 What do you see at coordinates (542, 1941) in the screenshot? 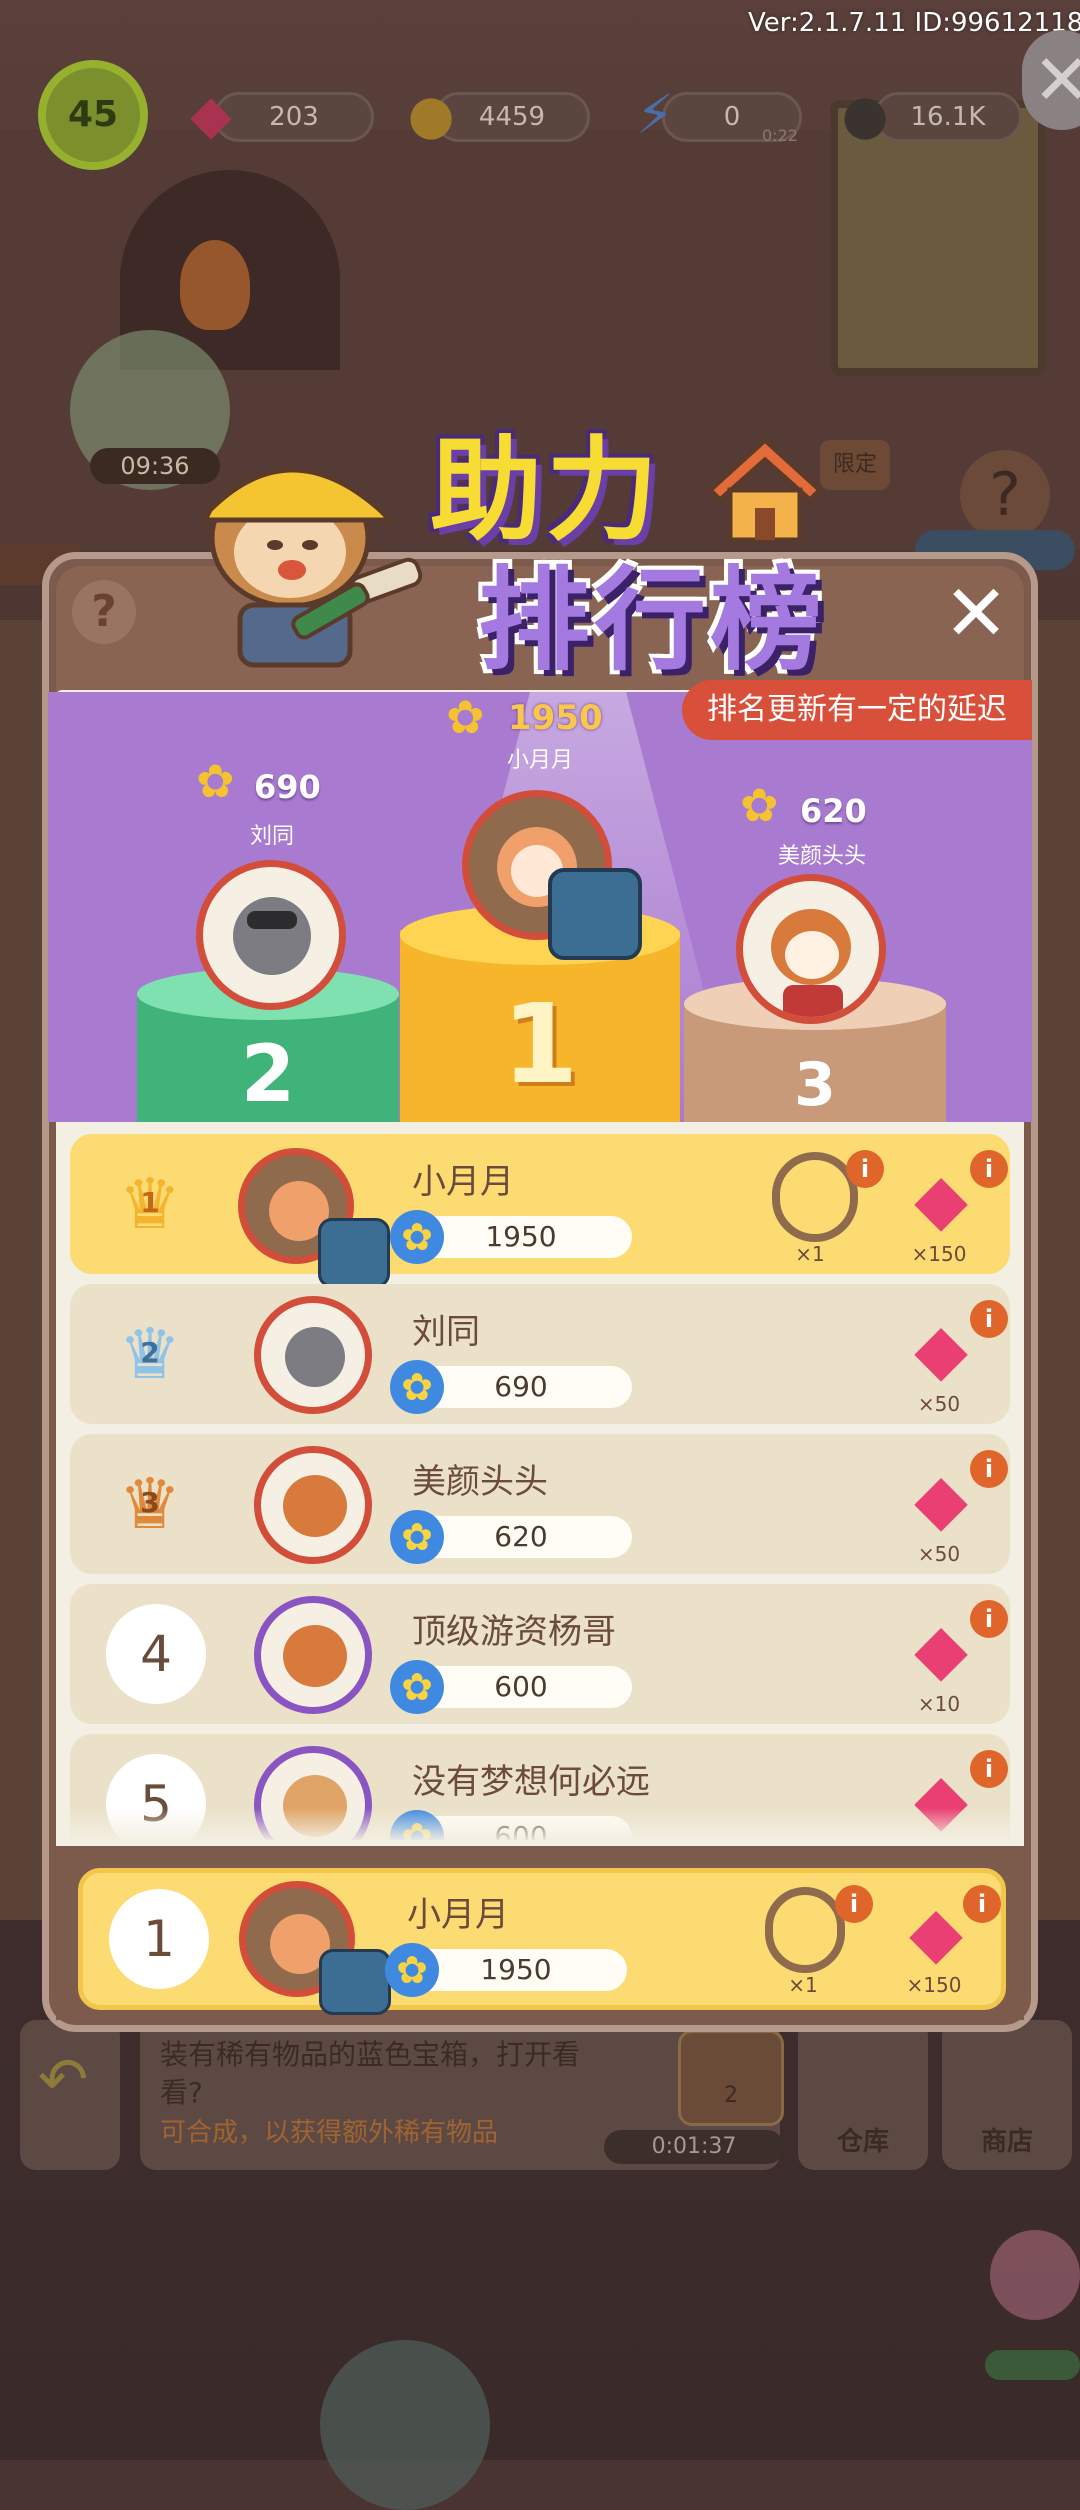
I see `my-rank-row: 1 小月月 1950 ✿ i ×1 ◆ i ×150` at bounding box center [542, 1941].